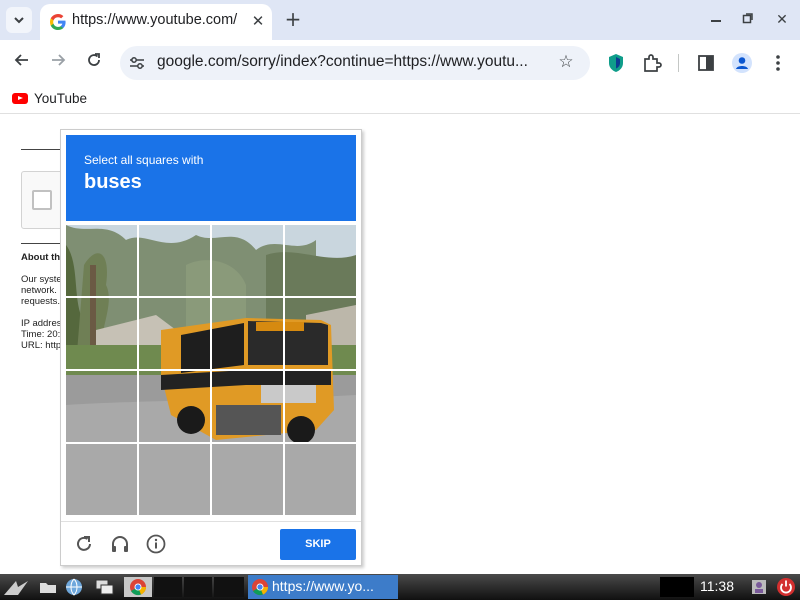  I want to click on captcha-header: Select all squares with buses, so click(211, 178).